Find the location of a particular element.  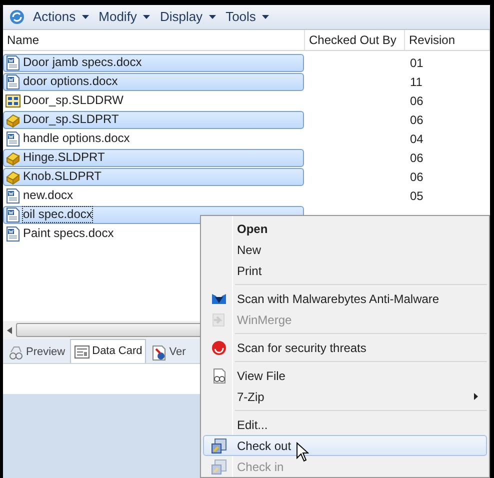

mouse-pointer-icon is located at coordinates (302, 452).